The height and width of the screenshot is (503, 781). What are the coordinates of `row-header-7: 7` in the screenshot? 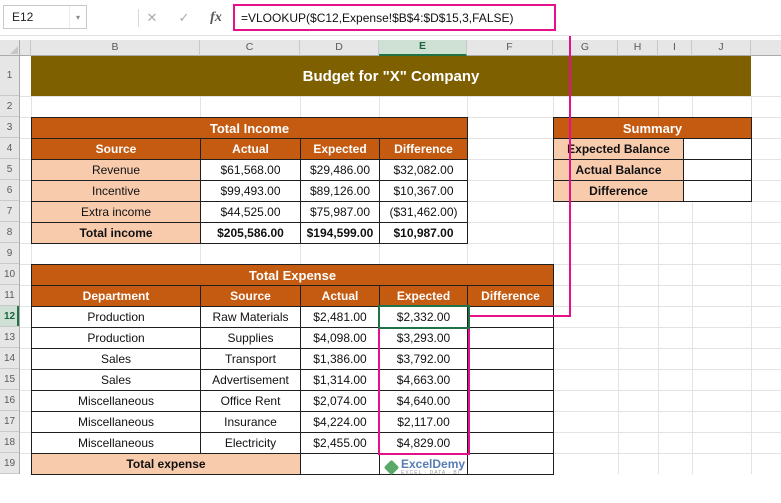 It's located at (9, 211).